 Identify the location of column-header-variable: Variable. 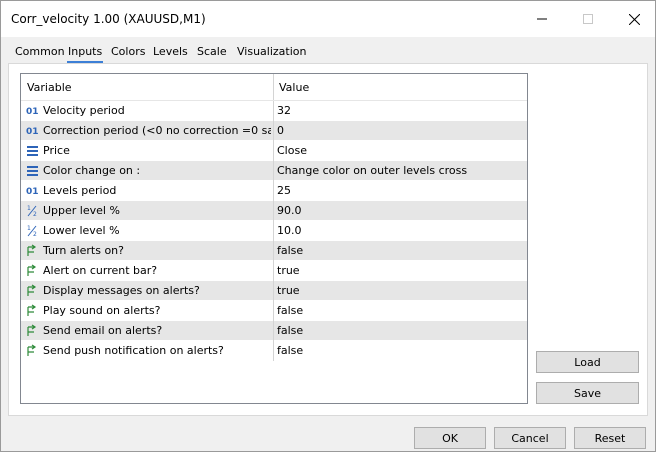
(49, 87).